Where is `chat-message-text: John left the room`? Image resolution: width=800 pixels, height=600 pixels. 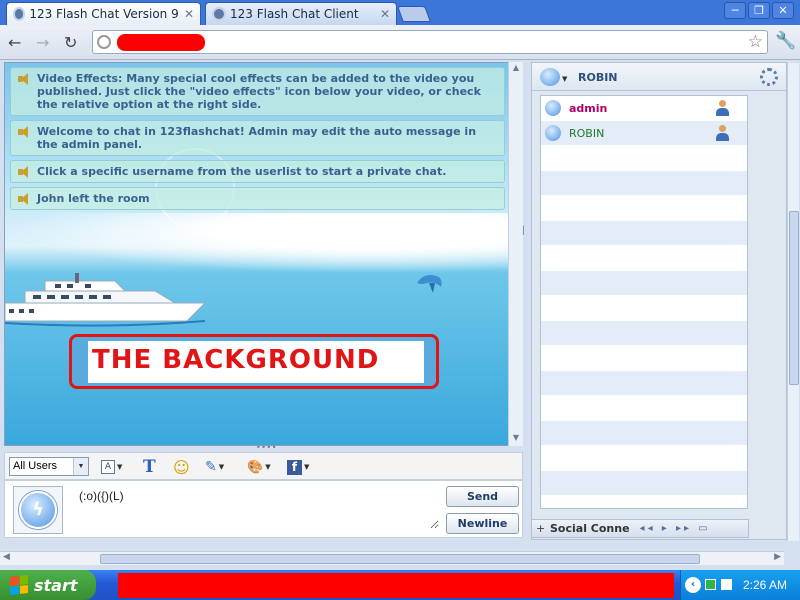
chat-message-text: John left the room is located at coordinates (93, 198).